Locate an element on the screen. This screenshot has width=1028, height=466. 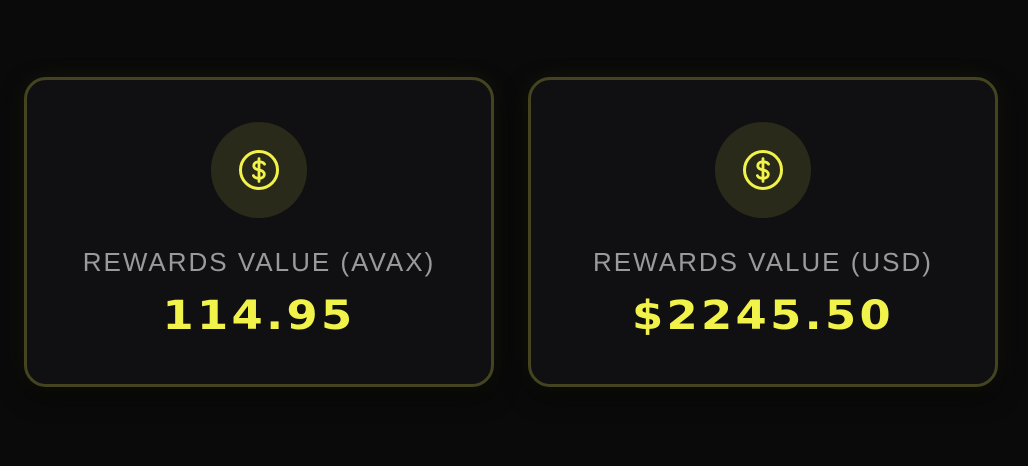
rewards-value-amount: $2245.50 is located at coordinates (763, 316).